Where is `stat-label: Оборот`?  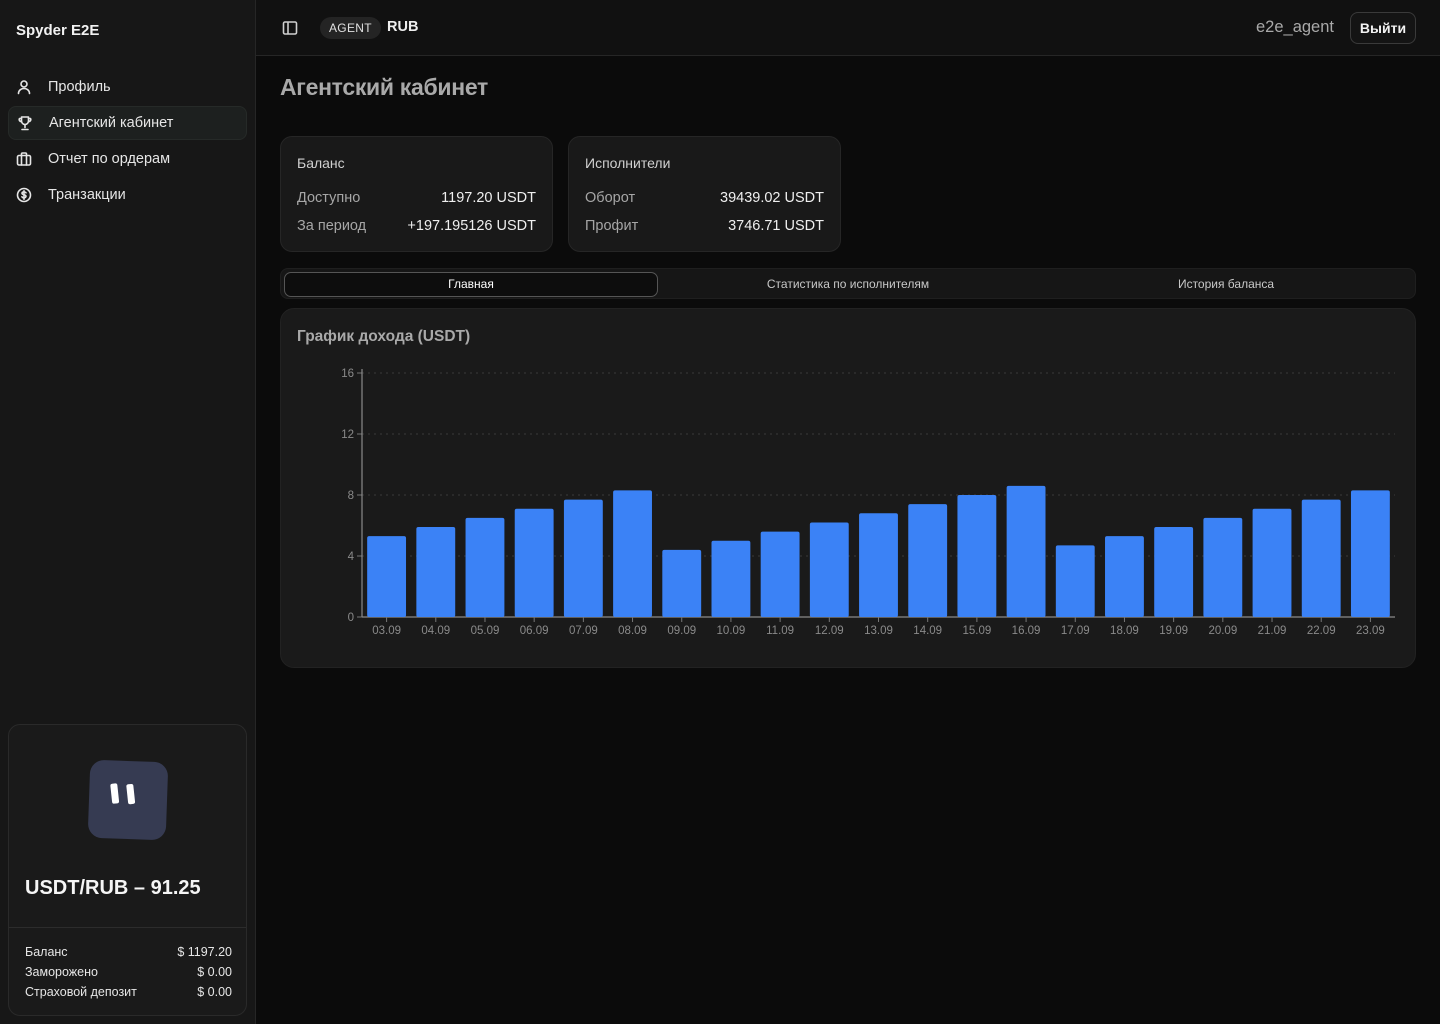 stat-label: Оборот is located at coordinates (610, 198).